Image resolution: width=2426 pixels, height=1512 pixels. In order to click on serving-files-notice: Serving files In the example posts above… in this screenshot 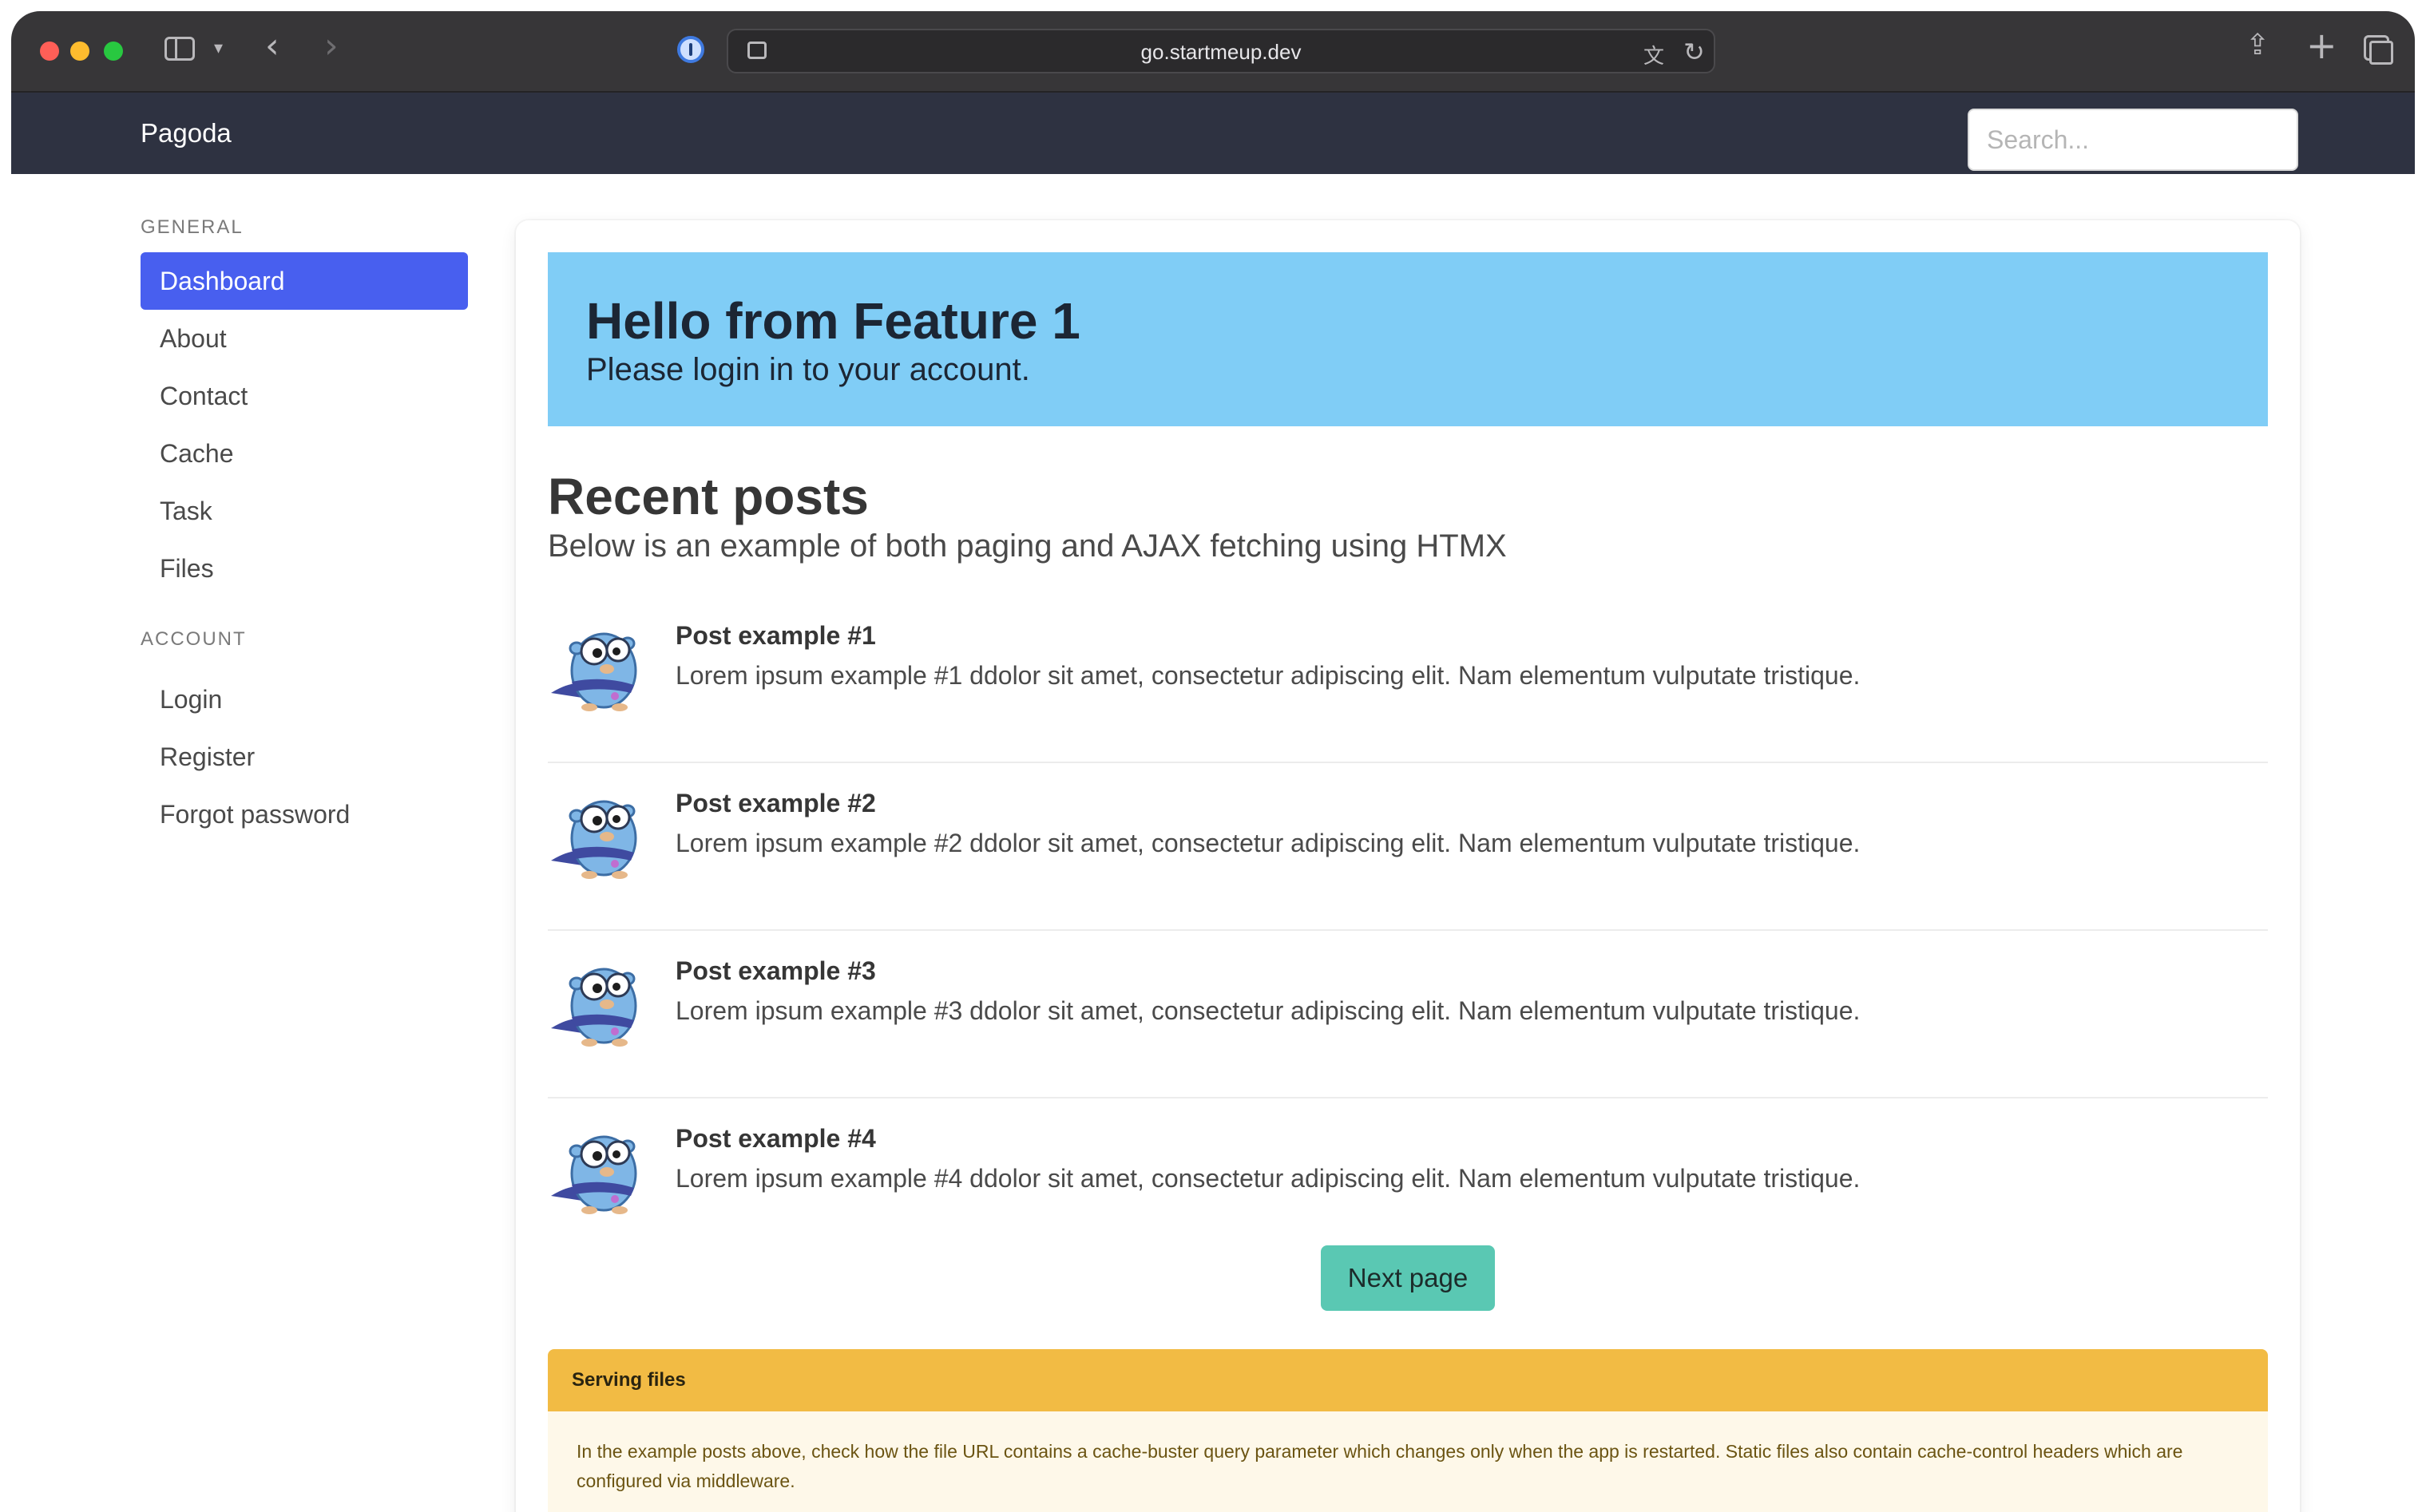, I will do `click(1408, 1430)`.